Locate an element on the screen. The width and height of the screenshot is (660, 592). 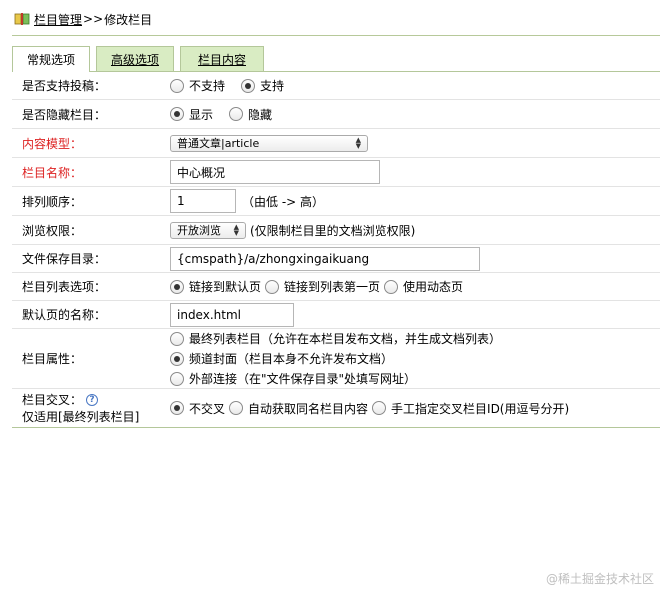
save-dir-input: {cmspath}/a/zhongxingaikuang is located at coordinates (325, 258).